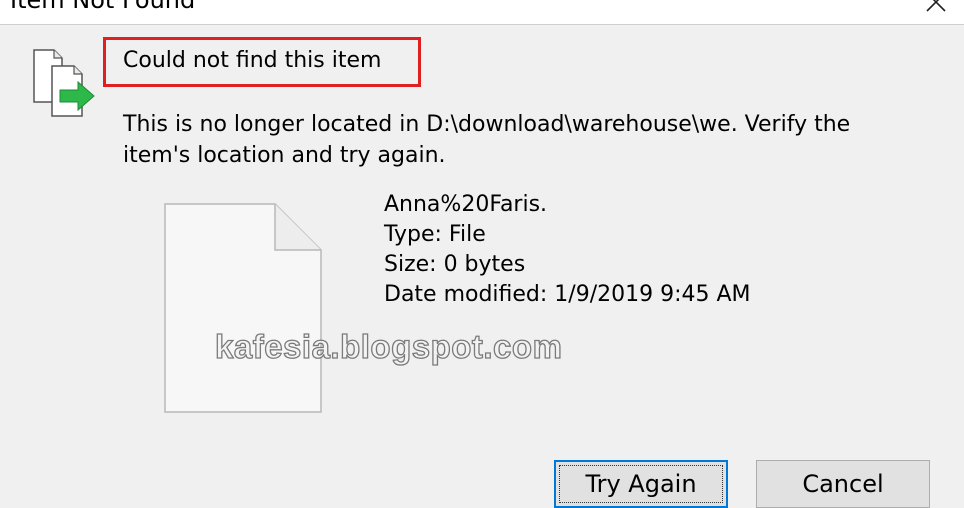 Image resolution: width=964 pixels, height=508 pixels. I want to click on file-size: Size: 0 bytes, so click(455, 264).